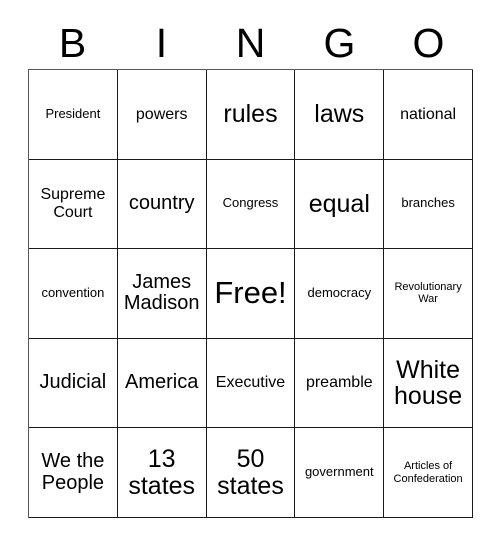 The width and height of the screenshot is (500, 544). I want to click on bingo-cell-label: Judicial, so click(73, 382).